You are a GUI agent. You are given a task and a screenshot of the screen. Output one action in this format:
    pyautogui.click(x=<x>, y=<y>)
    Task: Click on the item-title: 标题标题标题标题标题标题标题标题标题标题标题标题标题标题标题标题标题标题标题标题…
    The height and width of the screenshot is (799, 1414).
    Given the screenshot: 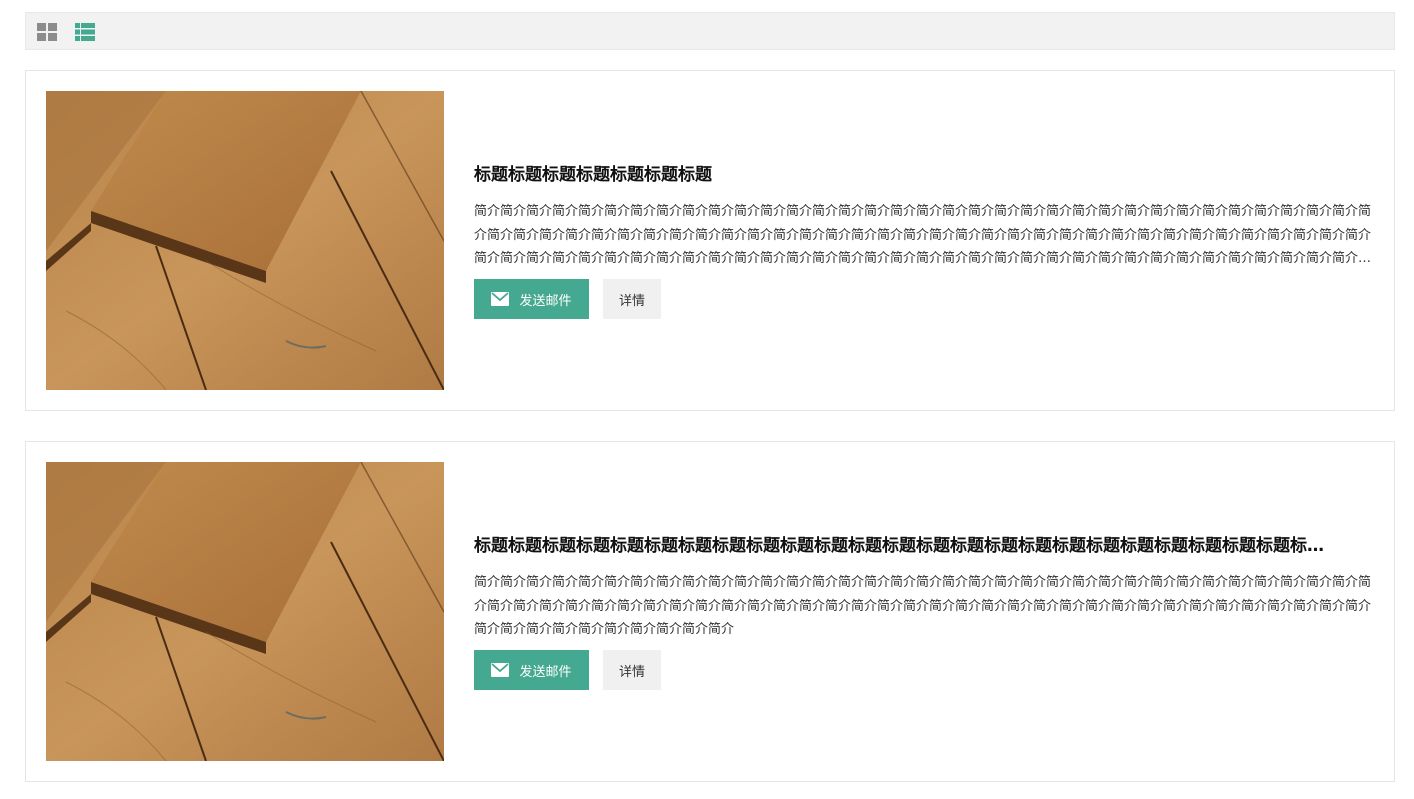 What is the action you would take?
    pyautogui.click(x=924, y=546)
    